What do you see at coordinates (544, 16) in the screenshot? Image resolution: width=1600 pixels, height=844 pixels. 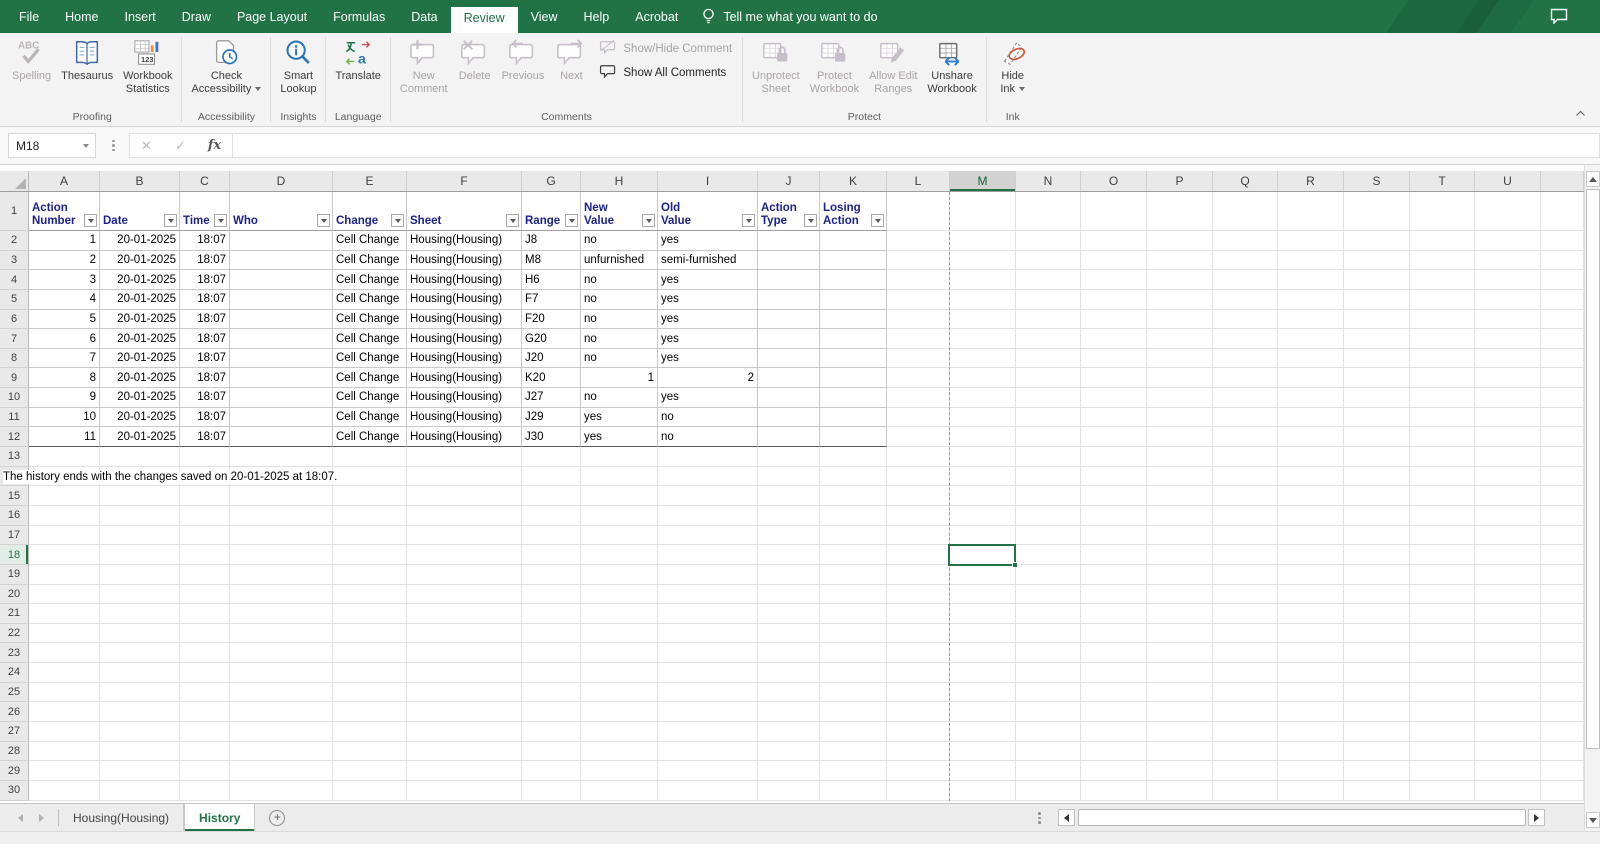 I see `menu-tab-view: View` at bounding box center [544, 16].